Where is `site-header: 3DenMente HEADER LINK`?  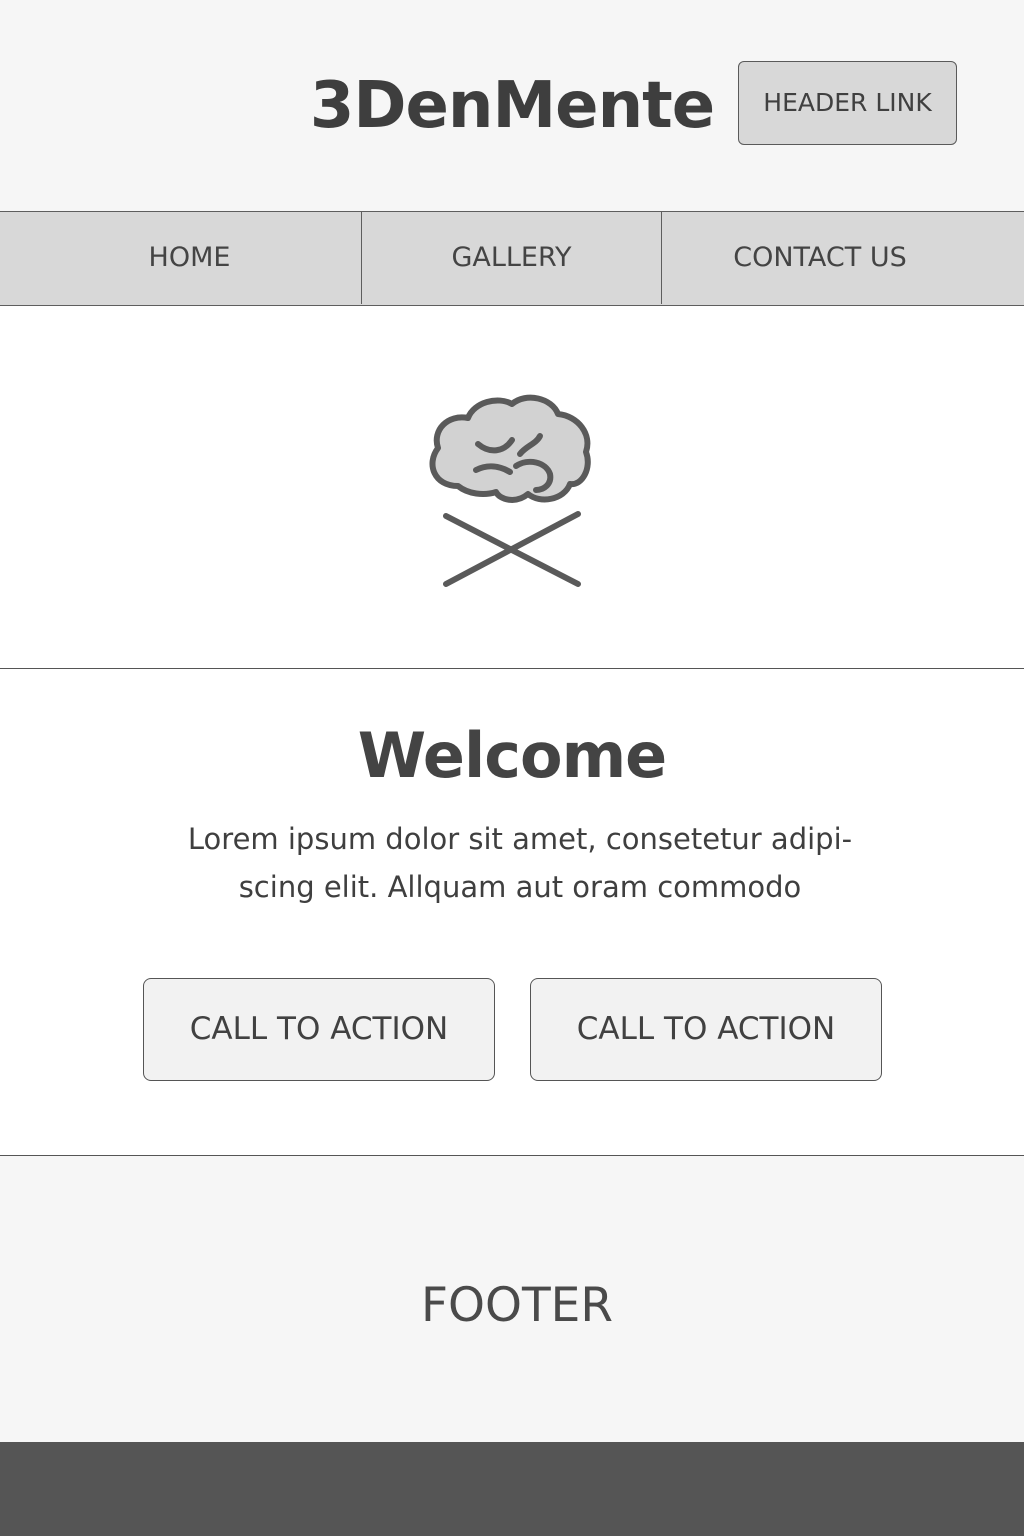 site-header: 3DenMente HEADER LINK is located at coordinates (512, 105).